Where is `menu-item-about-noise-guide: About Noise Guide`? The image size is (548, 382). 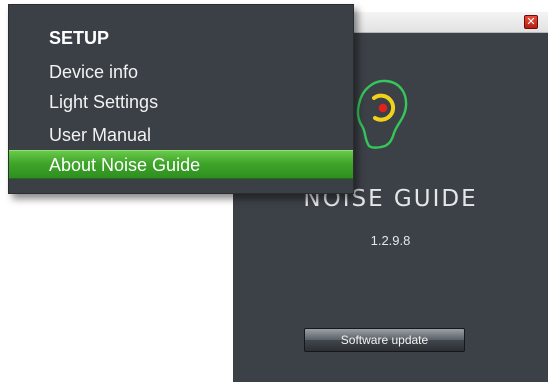
menu-item-about-noise-guide: About Noise Guide is located at coordinates (181, 164).